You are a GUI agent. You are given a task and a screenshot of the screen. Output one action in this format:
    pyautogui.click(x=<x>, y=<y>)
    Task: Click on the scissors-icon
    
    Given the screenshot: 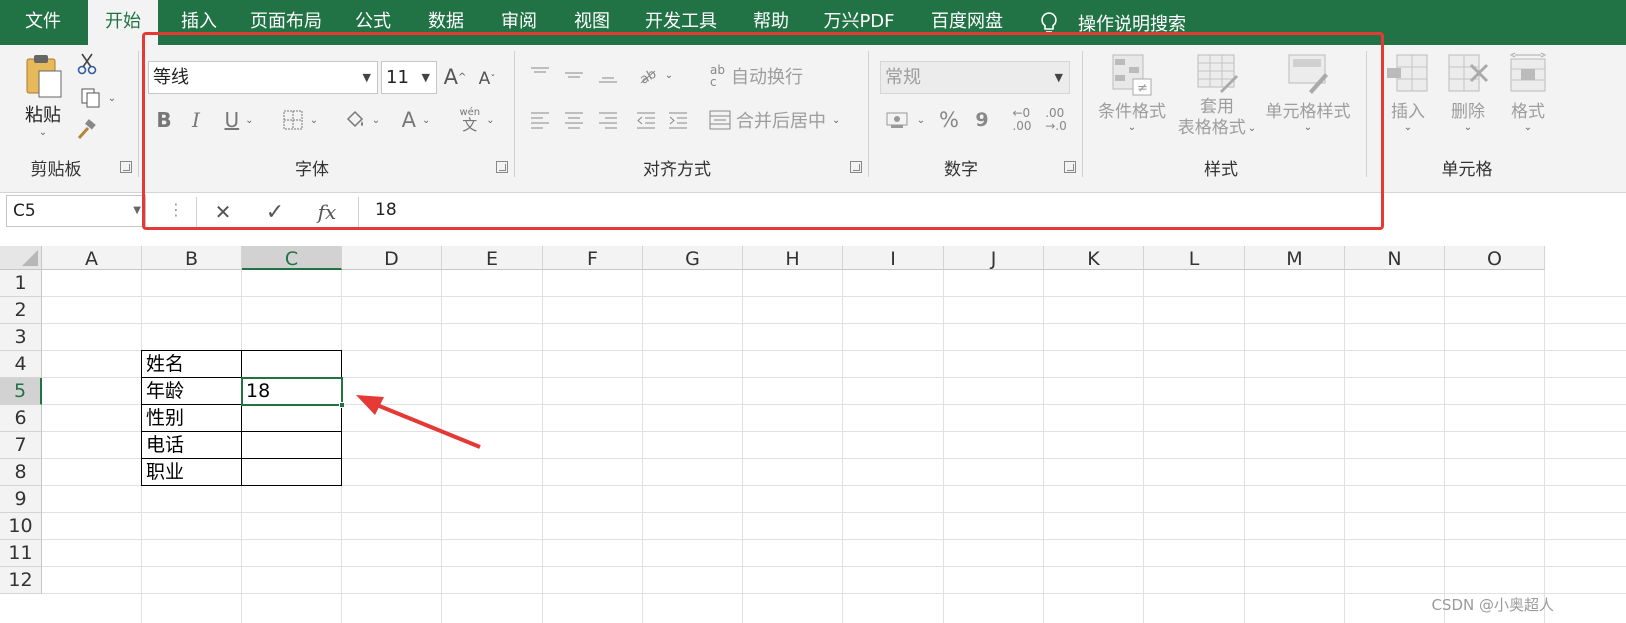 What is the action you would take?
    pyautogui.click(x=87, y=64)
    